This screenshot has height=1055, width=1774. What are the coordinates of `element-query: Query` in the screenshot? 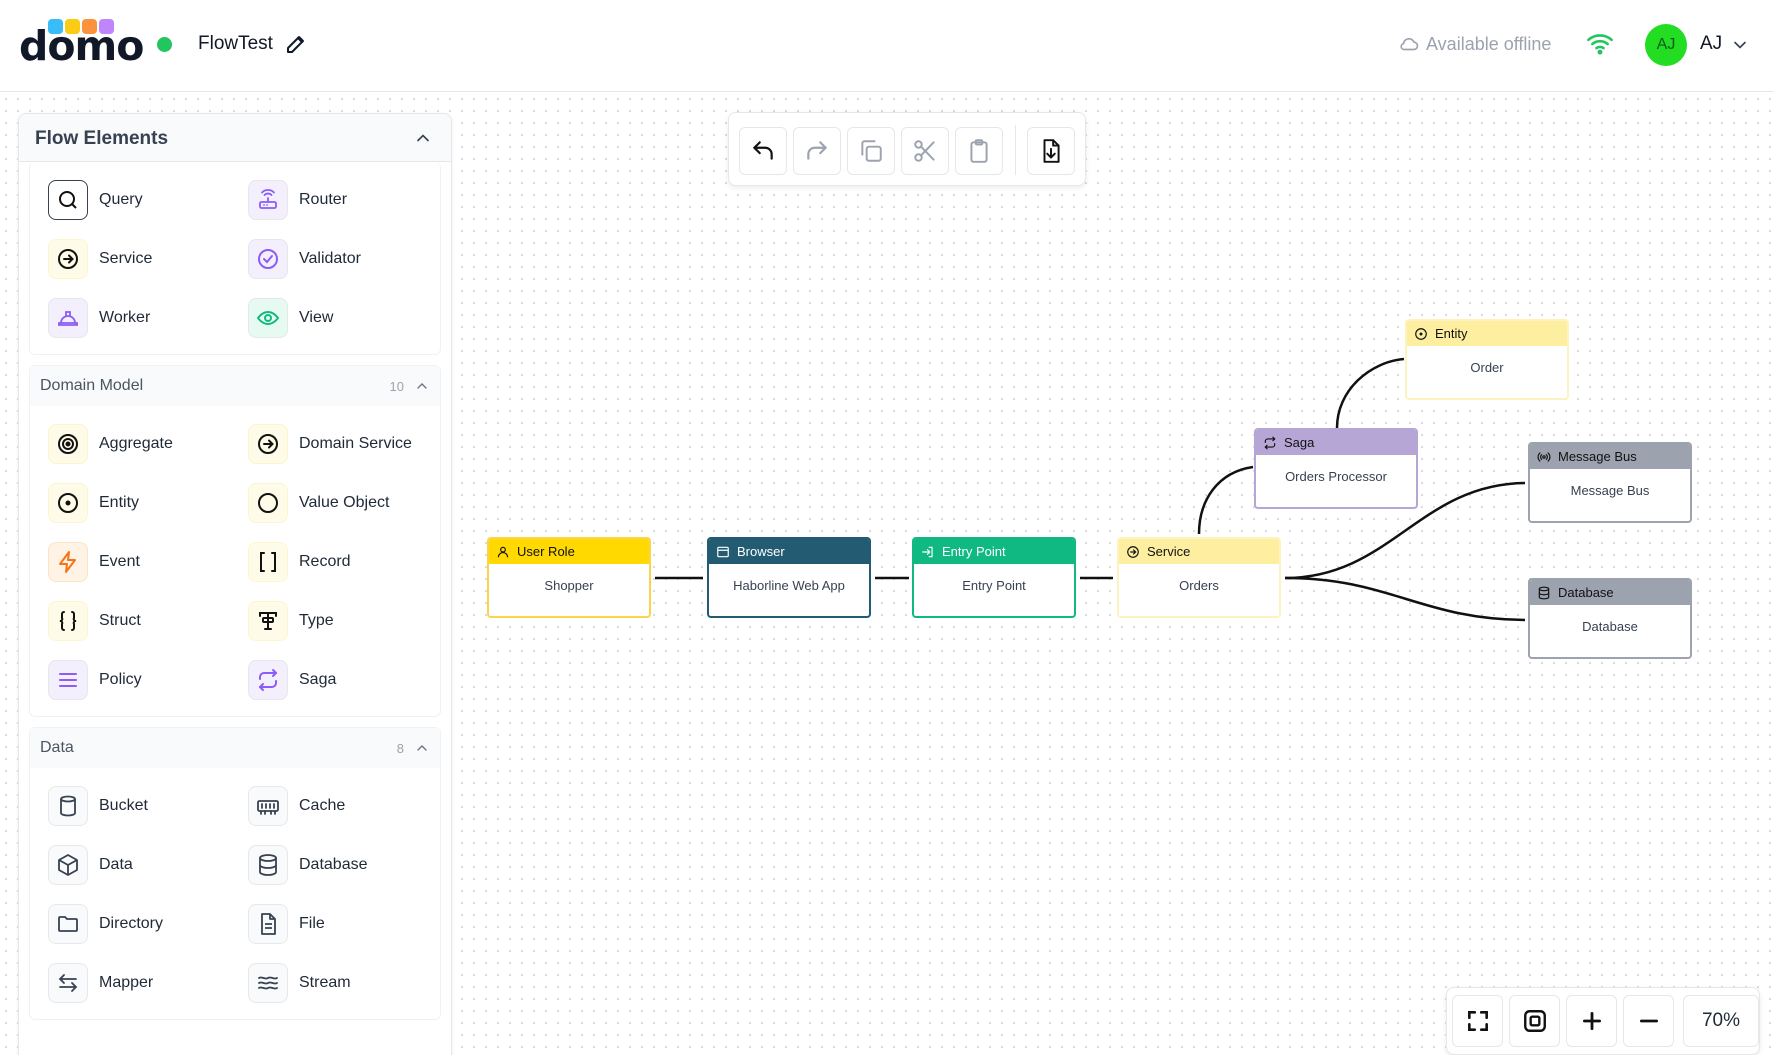 It's located at (148, 200).